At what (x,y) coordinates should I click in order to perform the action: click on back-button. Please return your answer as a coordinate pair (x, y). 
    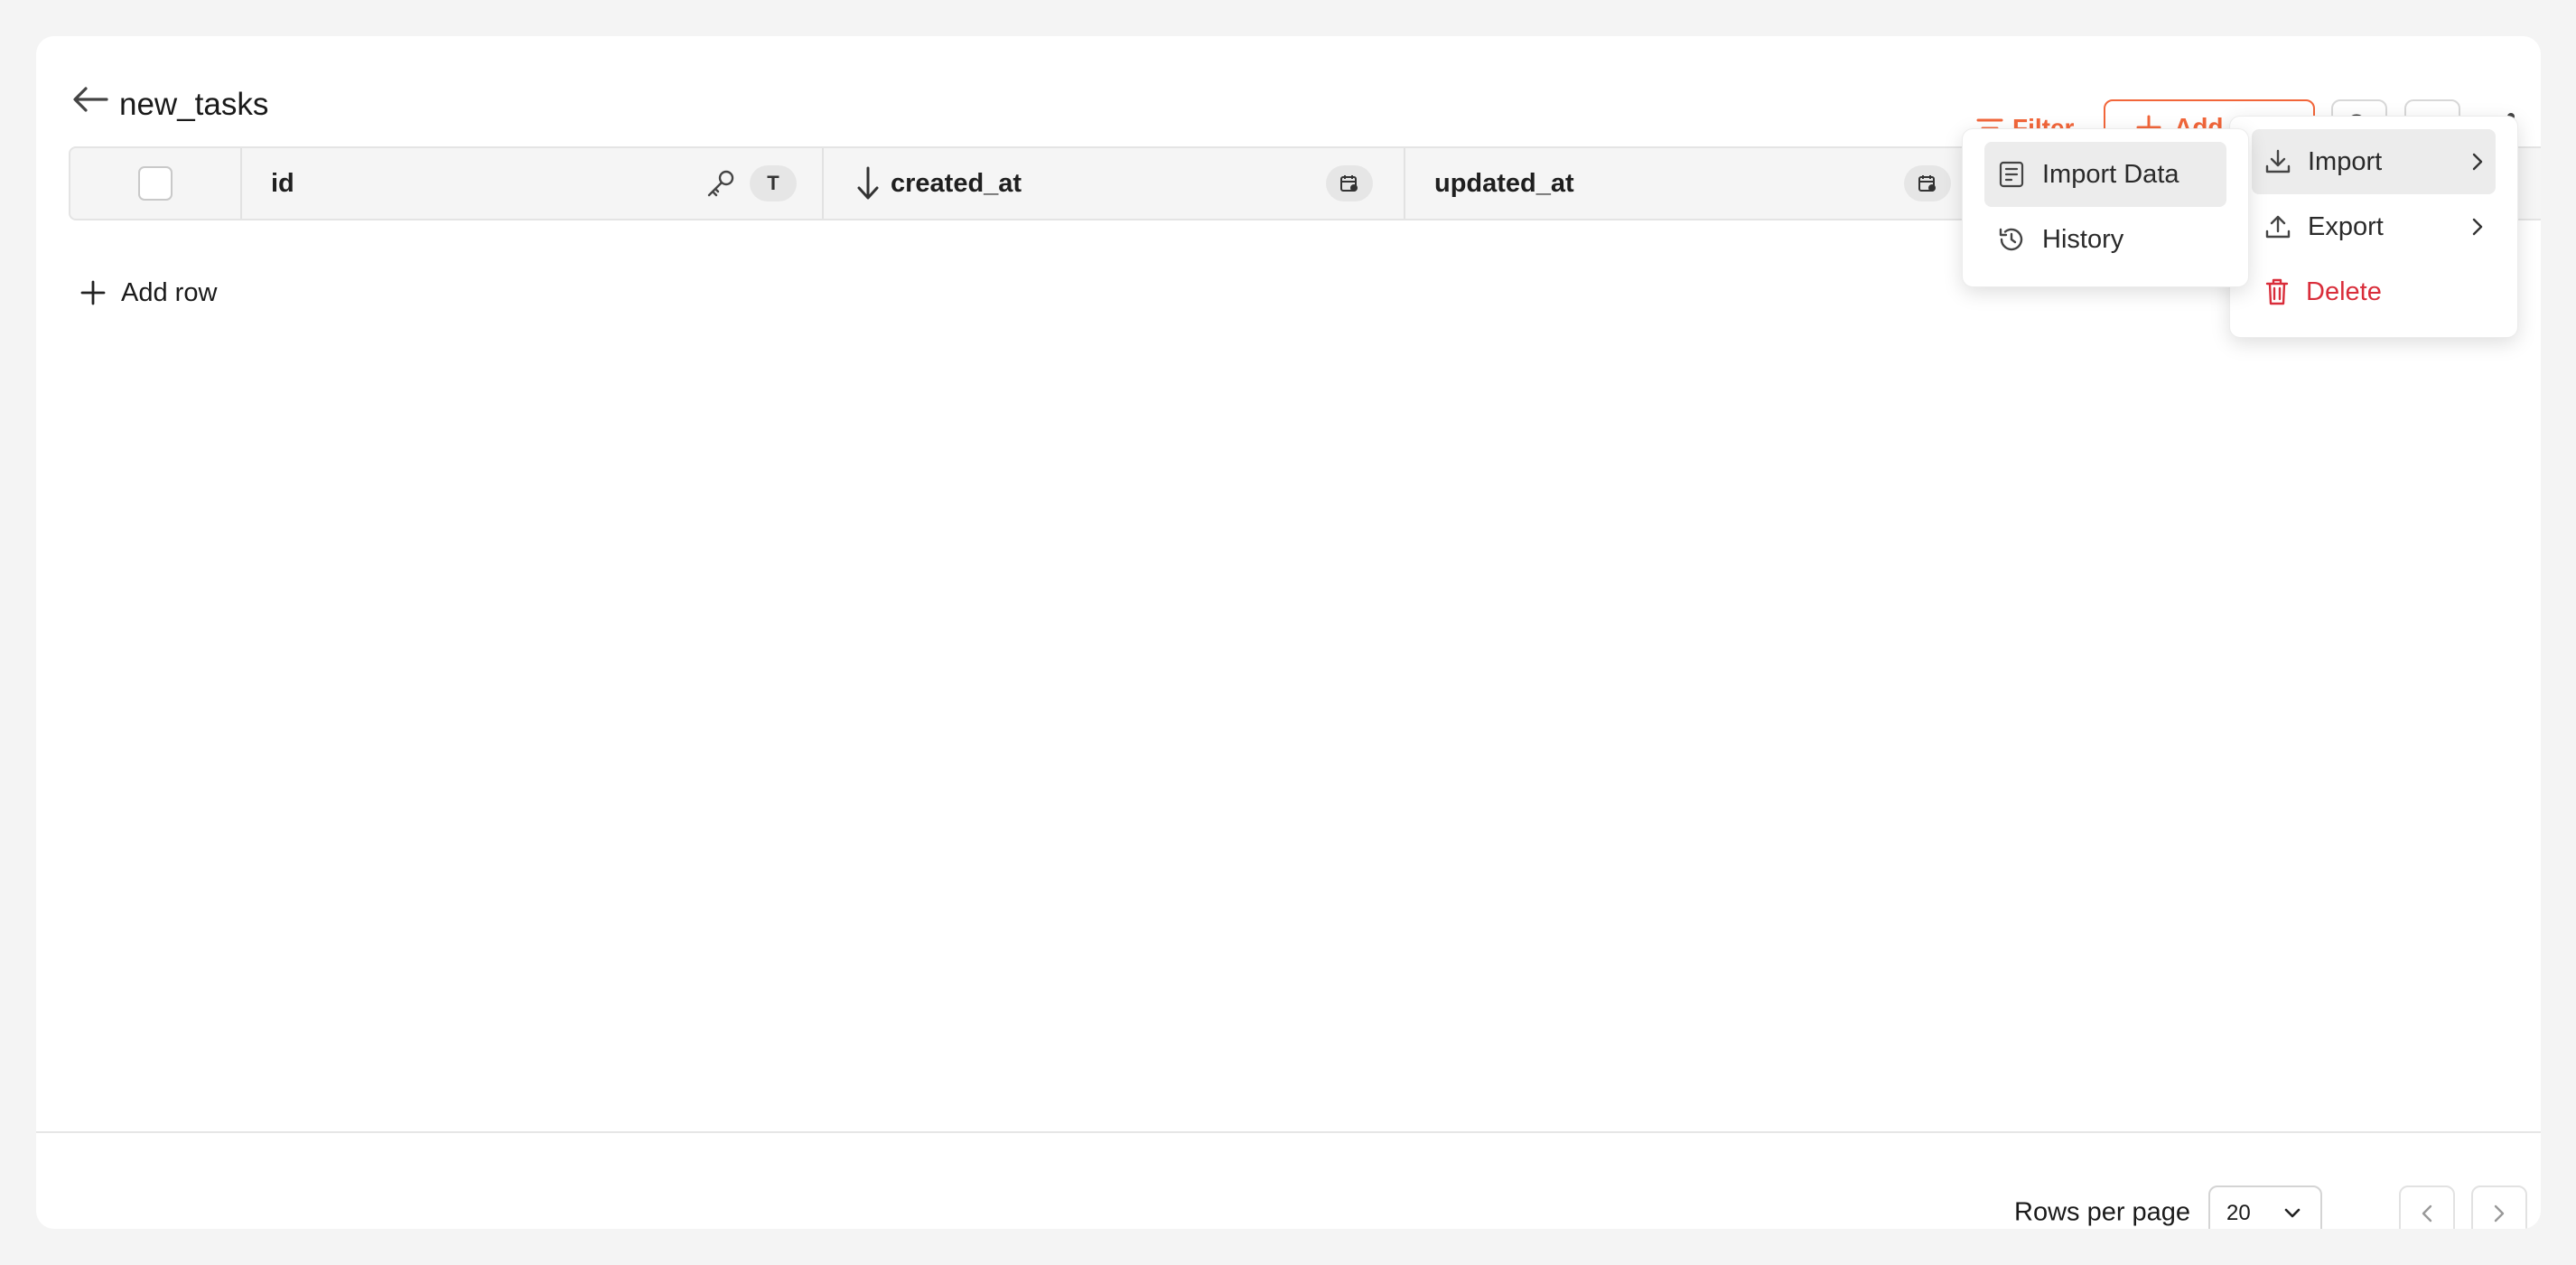
    Looking at the image, I should click on (90, 99).